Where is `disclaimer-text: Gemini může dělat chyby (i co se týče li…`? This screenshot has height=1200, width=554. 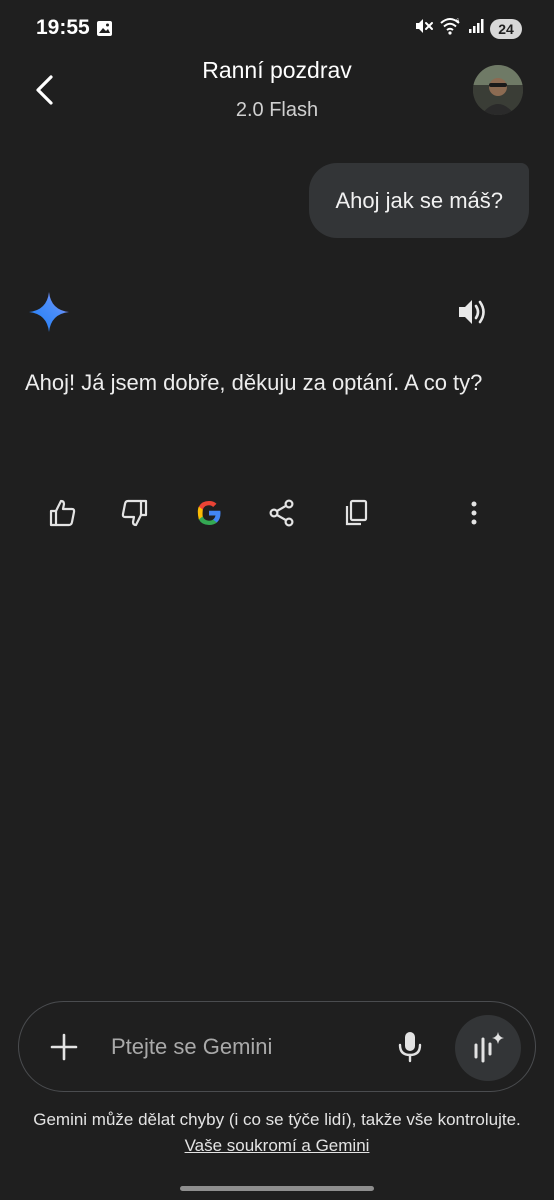 disclaimer-text: Gemini může dělat chyby (i co se týče li… is located at coordinates (277, 1119).